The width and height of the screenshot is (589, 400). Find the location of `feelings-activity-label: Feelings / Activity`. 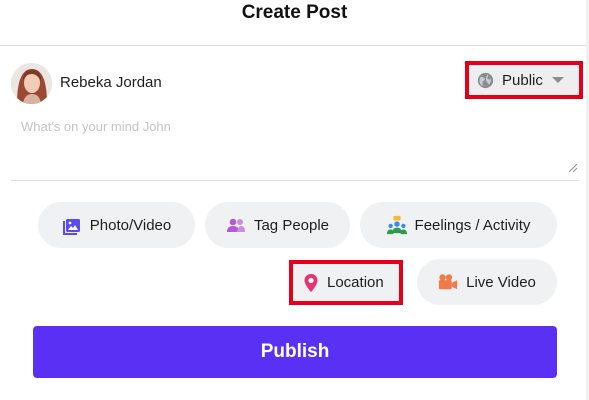

feelings-activity-label: Feelings / Activity is located at coordinates (472, 225).